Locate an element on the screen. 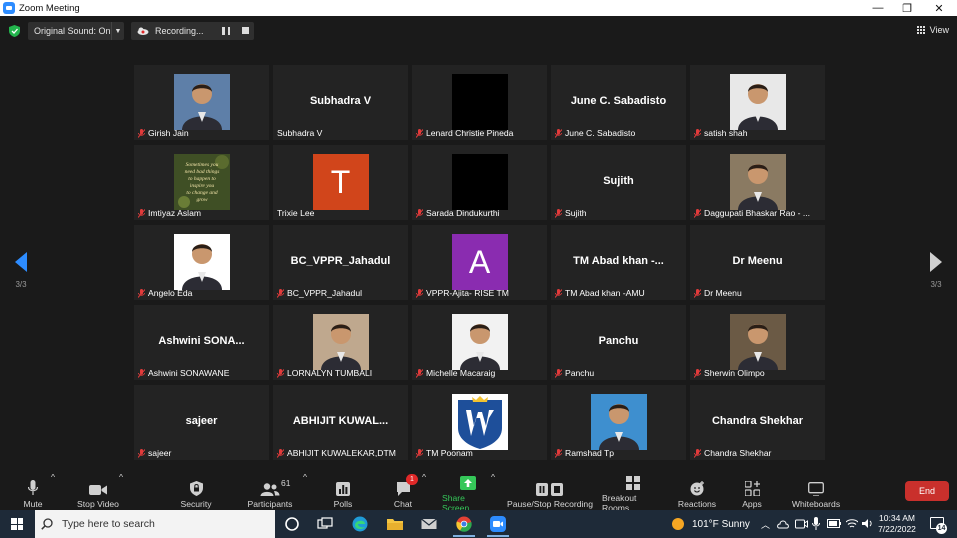 This screenshot has width=957, height=538. participant-tile: Ramshad Tp is located at coordinates (618, 422).